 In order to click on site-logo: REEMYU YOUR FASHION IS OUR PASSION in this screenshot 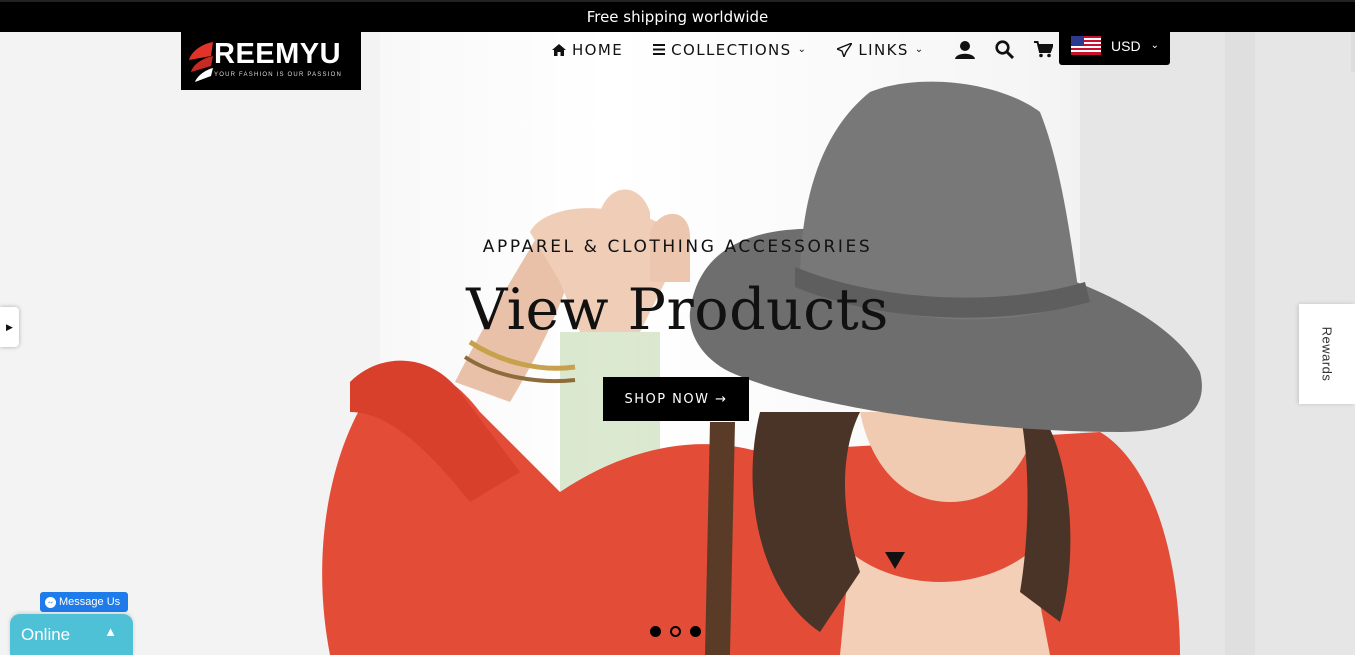, I will do `click(271, 61)`.